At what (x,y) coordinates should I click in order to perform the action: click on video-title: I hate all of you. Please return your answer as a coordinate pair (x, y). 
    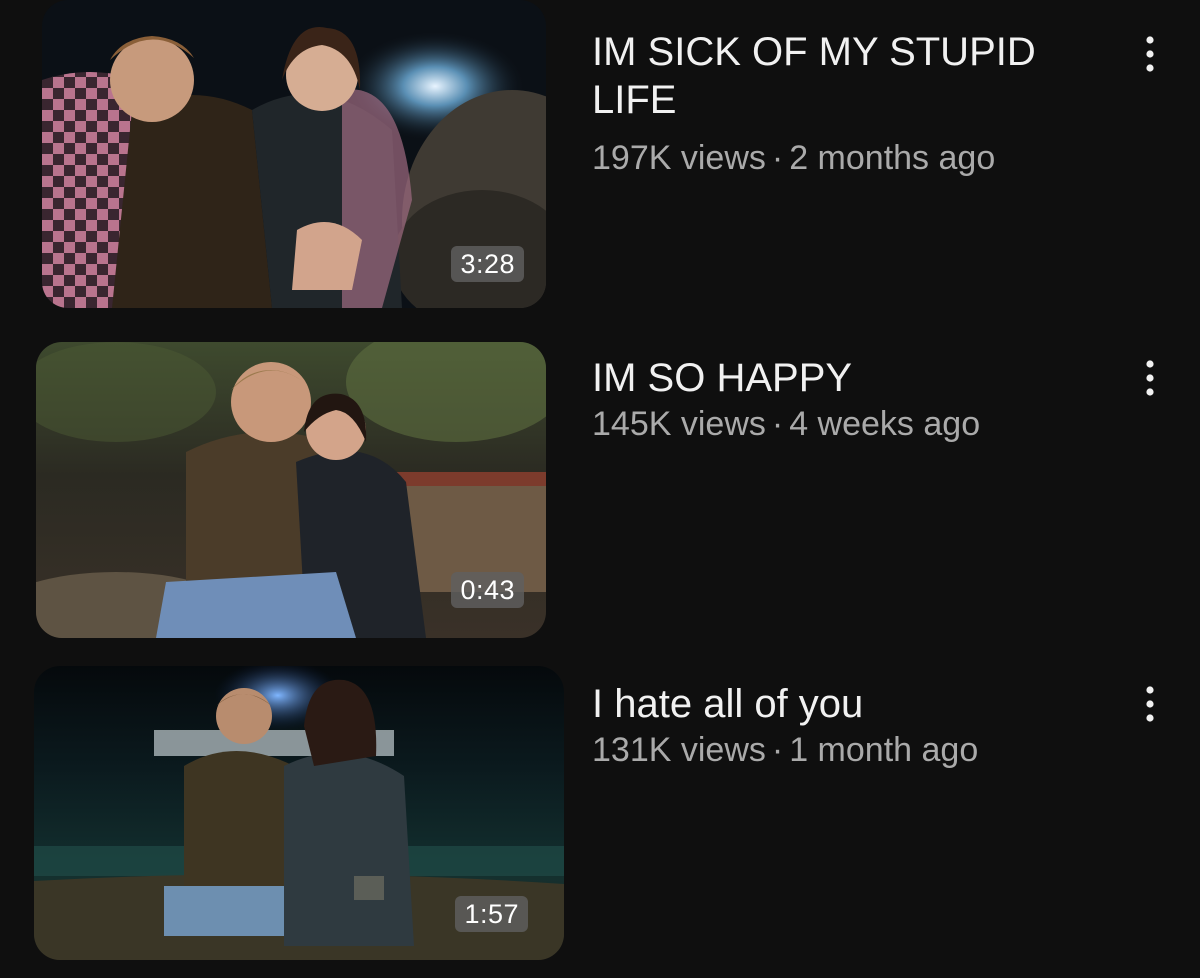
    Looking at the image, I should click on (852, 704).